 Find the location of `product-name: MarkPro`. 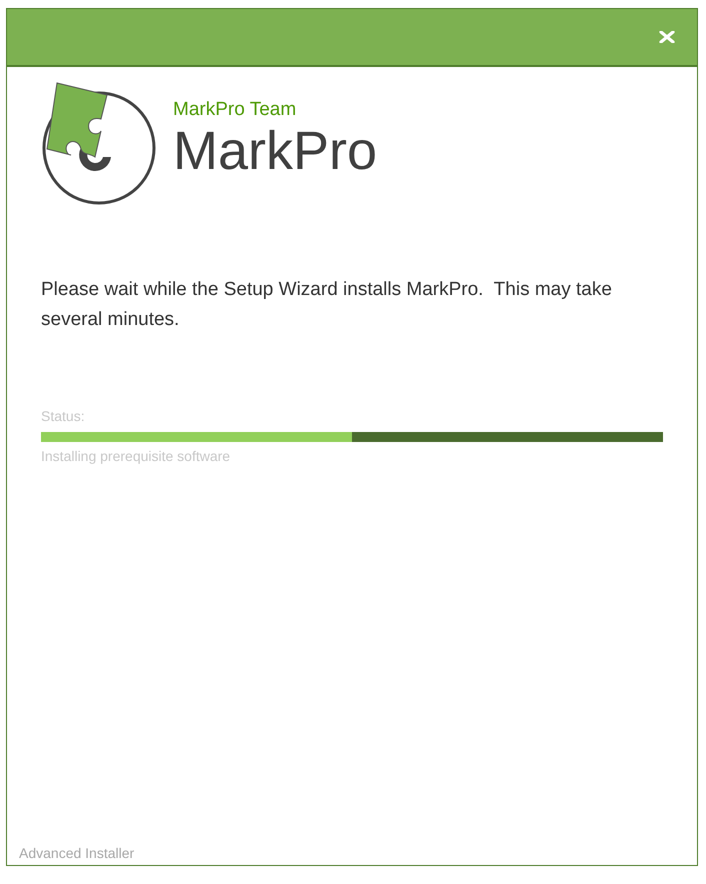

product-name: MarkPro is located at coordinates (275, 151).